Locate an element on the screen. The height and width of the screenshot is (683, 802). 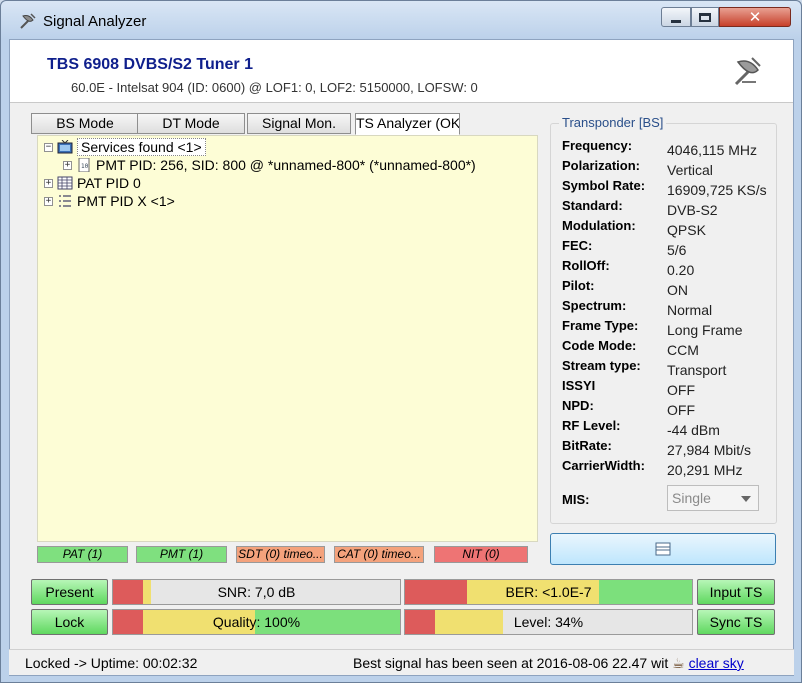
quality-text: Quality: 100% is located at coordinates (256, 622).